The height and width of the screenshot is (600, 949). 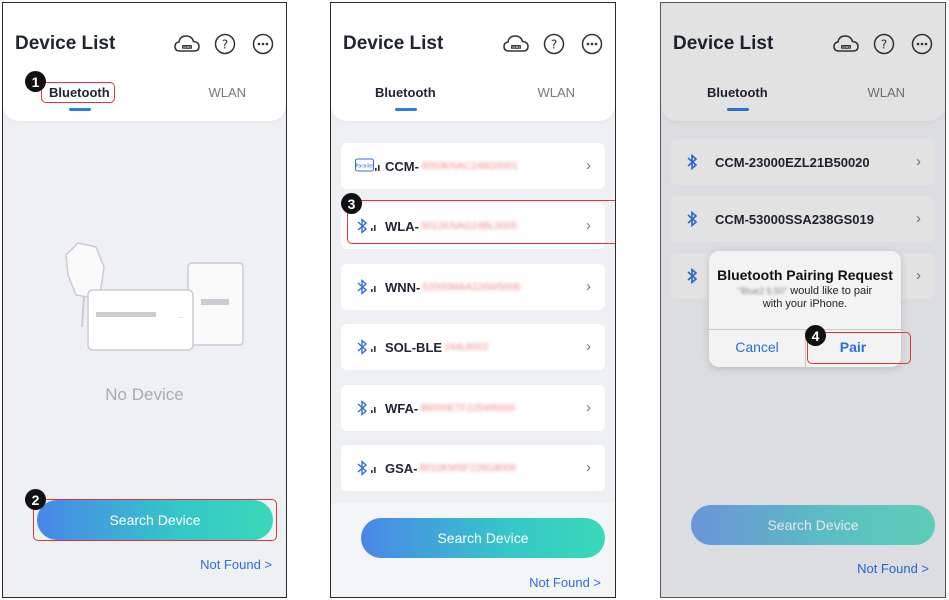 What do you see at coordinates (405, 92) in the screenshot?
I see `tab-bluetooth: Bluetooth` at bounding box center [405, 92].